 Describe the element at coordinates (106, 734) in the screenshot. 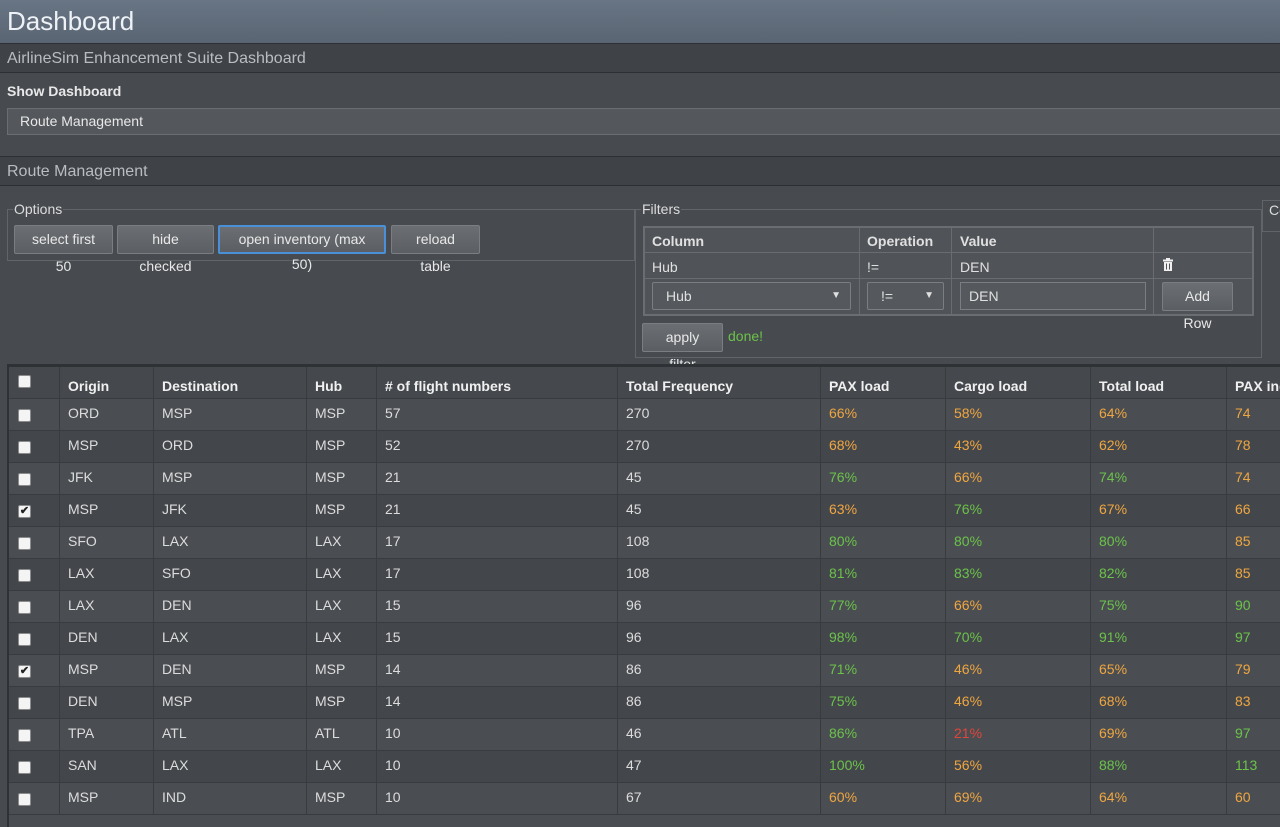

I see `cell-origin: TPA` at that location.